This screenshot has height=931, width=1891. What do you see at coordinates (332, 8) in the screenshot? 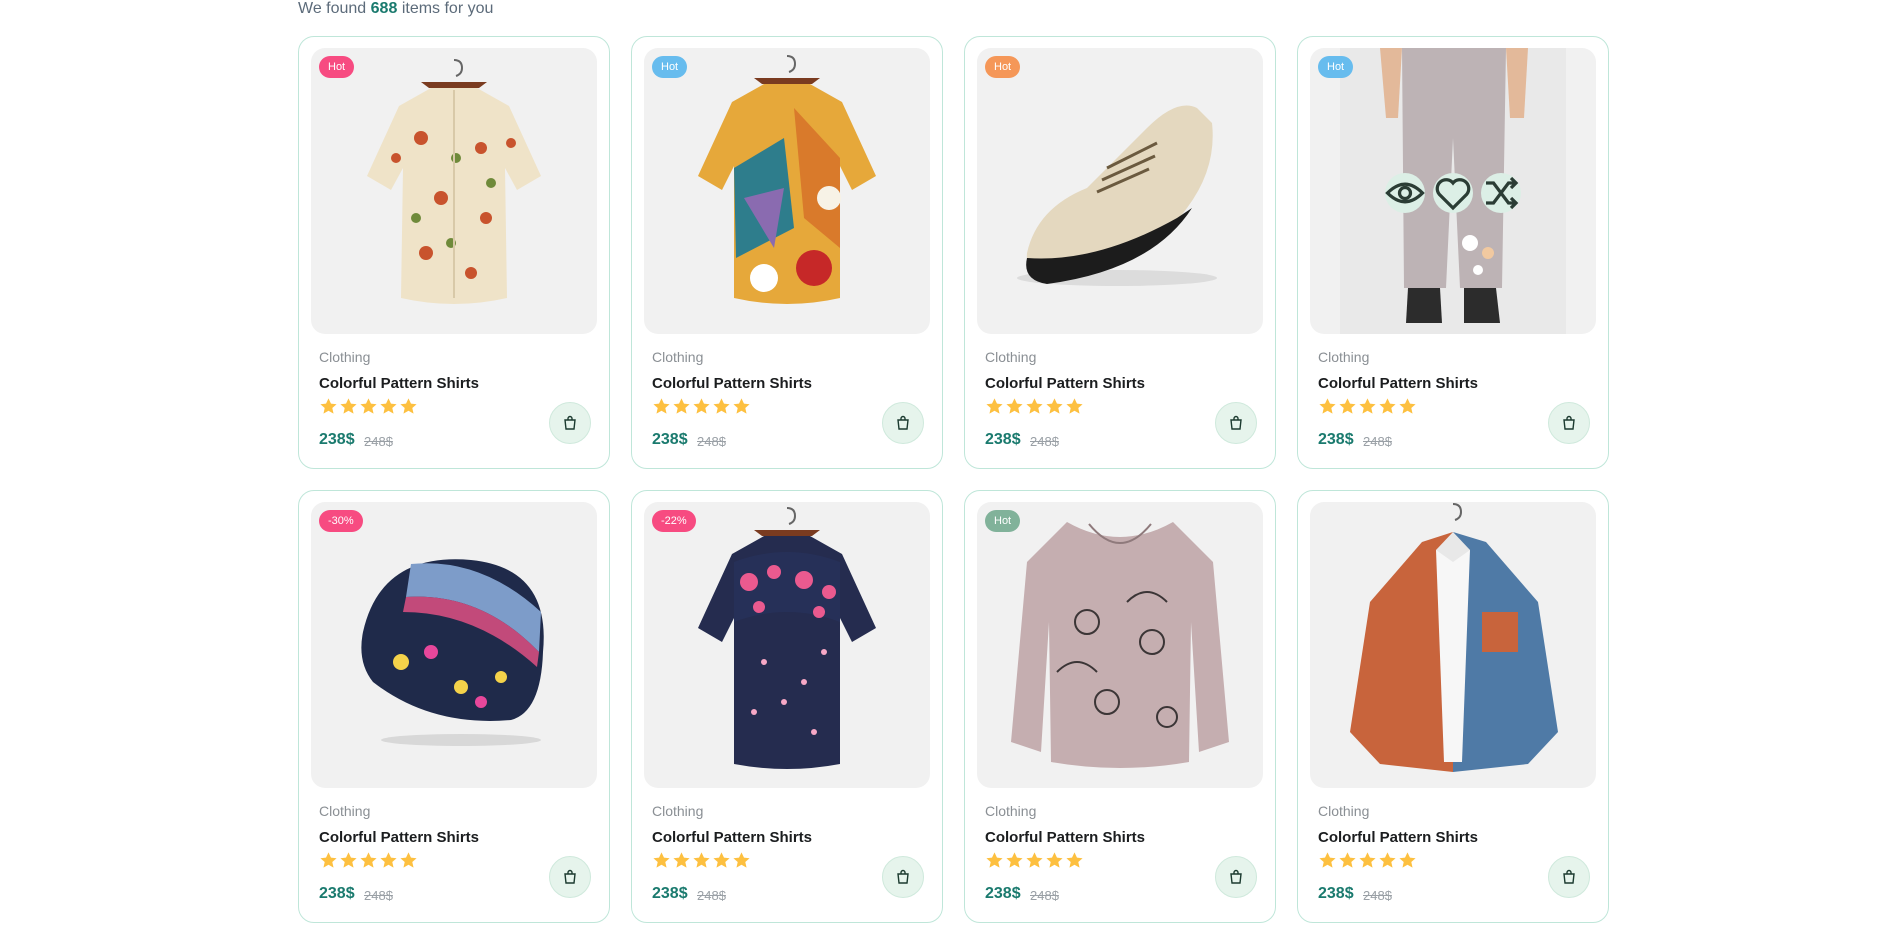
I see `results-prefix: We found` at bounding box center [332, 8].